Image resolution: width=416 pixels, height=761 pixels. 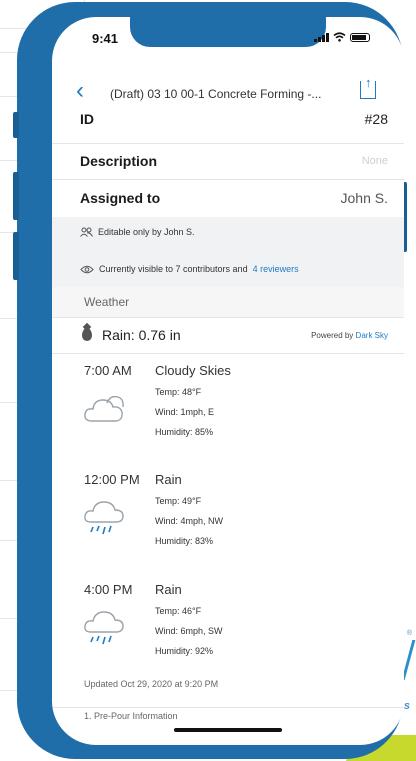 What do you see at coordinates (321, 37) in the screenshot?
I see `signal-icon` at bounding box center [321, 37].